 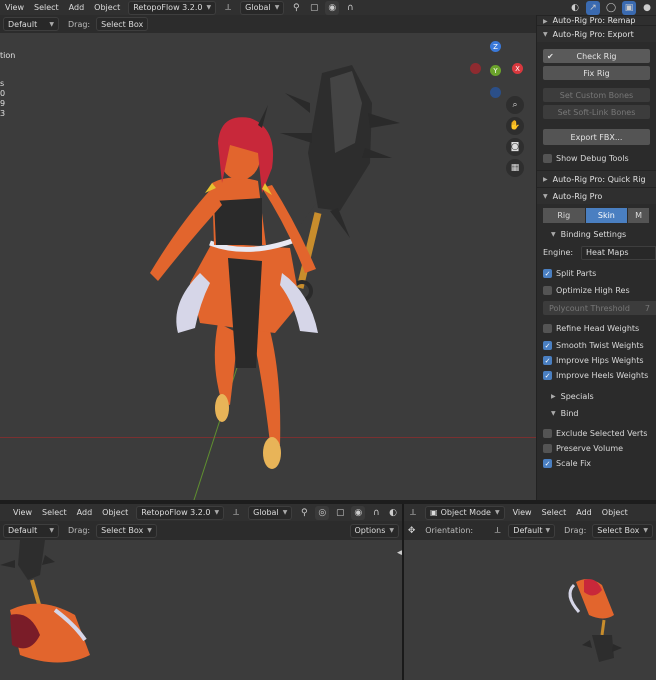 What do you see at coordinates (596, 73) in the screenshot?
I see `fix-rig-button: Fix Rig` at bounding box center [596, 73].